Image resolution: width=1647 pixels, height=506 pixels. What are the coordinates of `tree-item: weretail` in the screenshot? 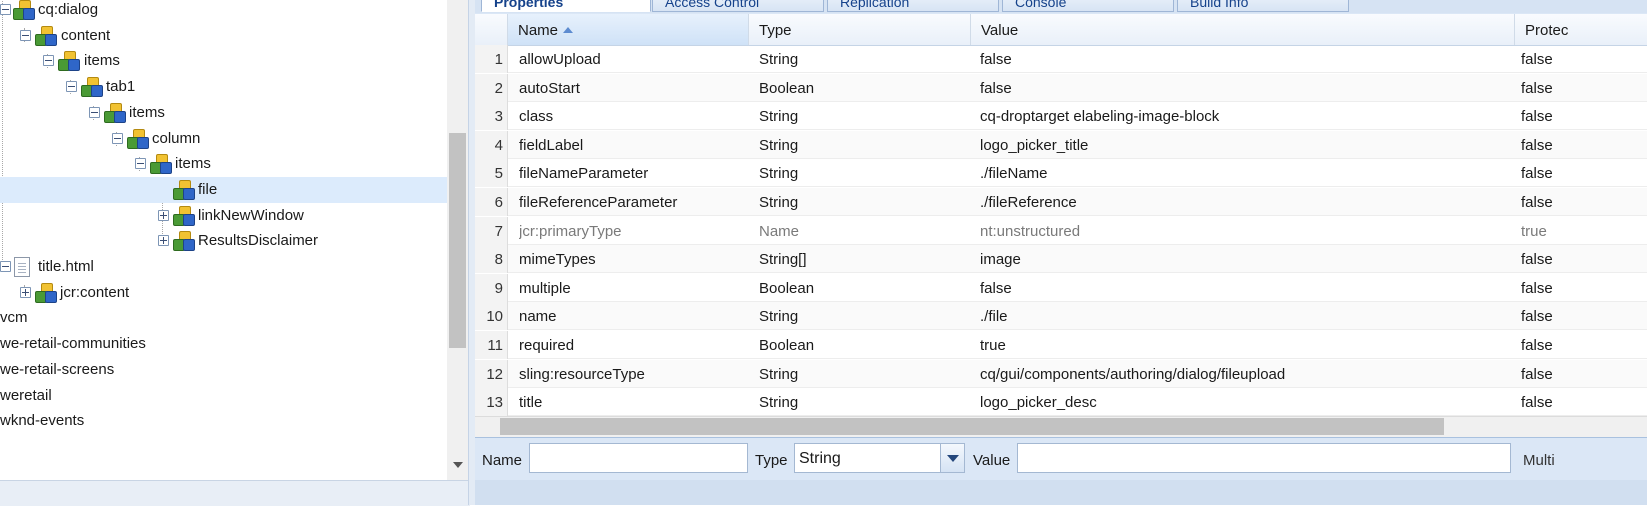 It's located at (234, 396).